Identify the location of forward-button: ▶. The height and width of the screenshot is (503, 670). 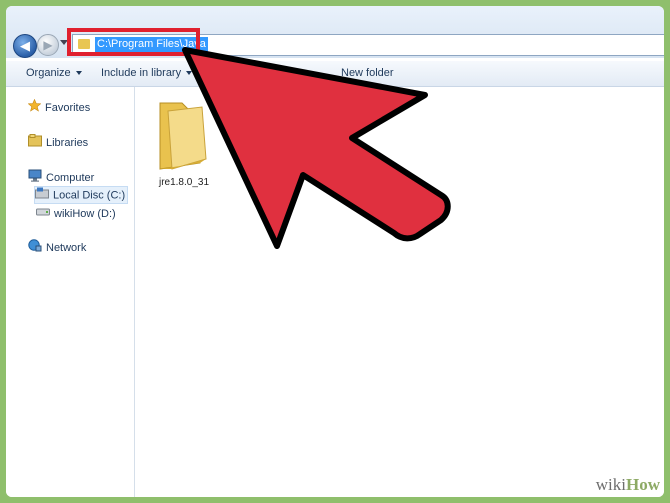
(48, 45).